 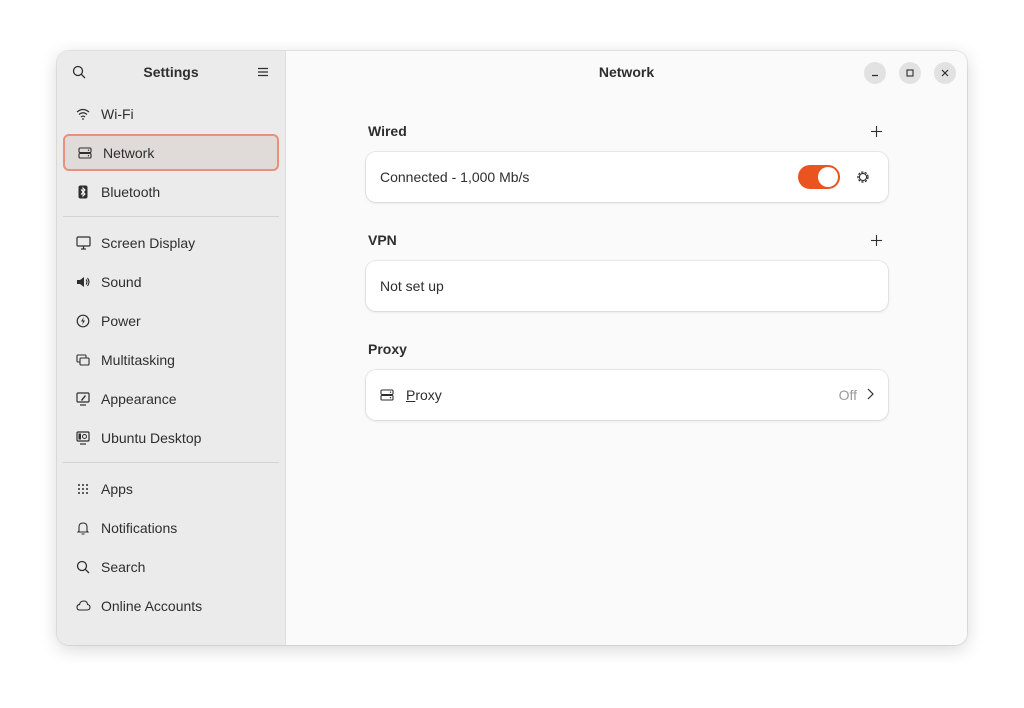 I want to click on menu-icon, so click(x=263, y=72).